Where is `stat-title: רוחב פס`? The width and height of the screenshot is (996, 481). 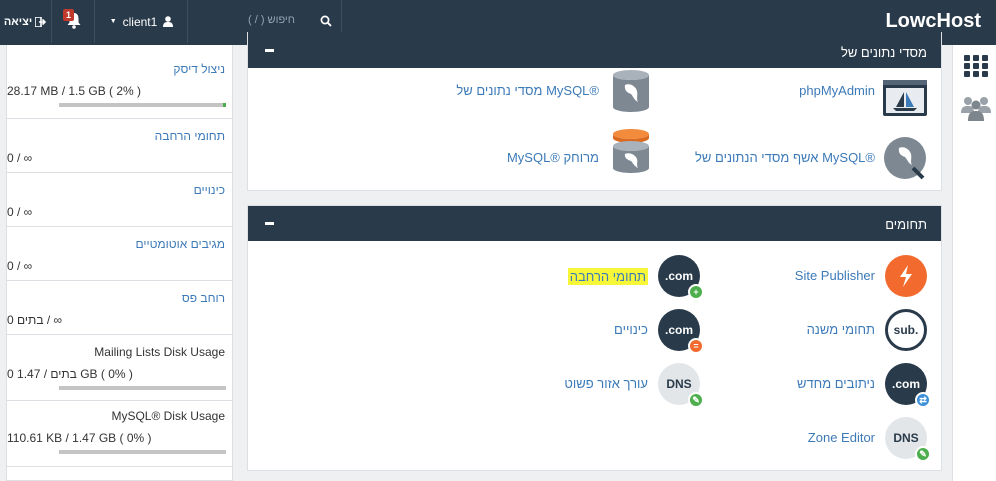 stat-title: רוחב פס is located at coordinates (203, 298).